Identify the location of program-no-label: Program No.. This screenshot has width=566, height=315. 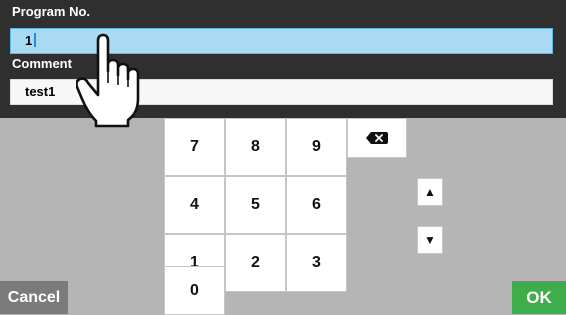
(51, 11).